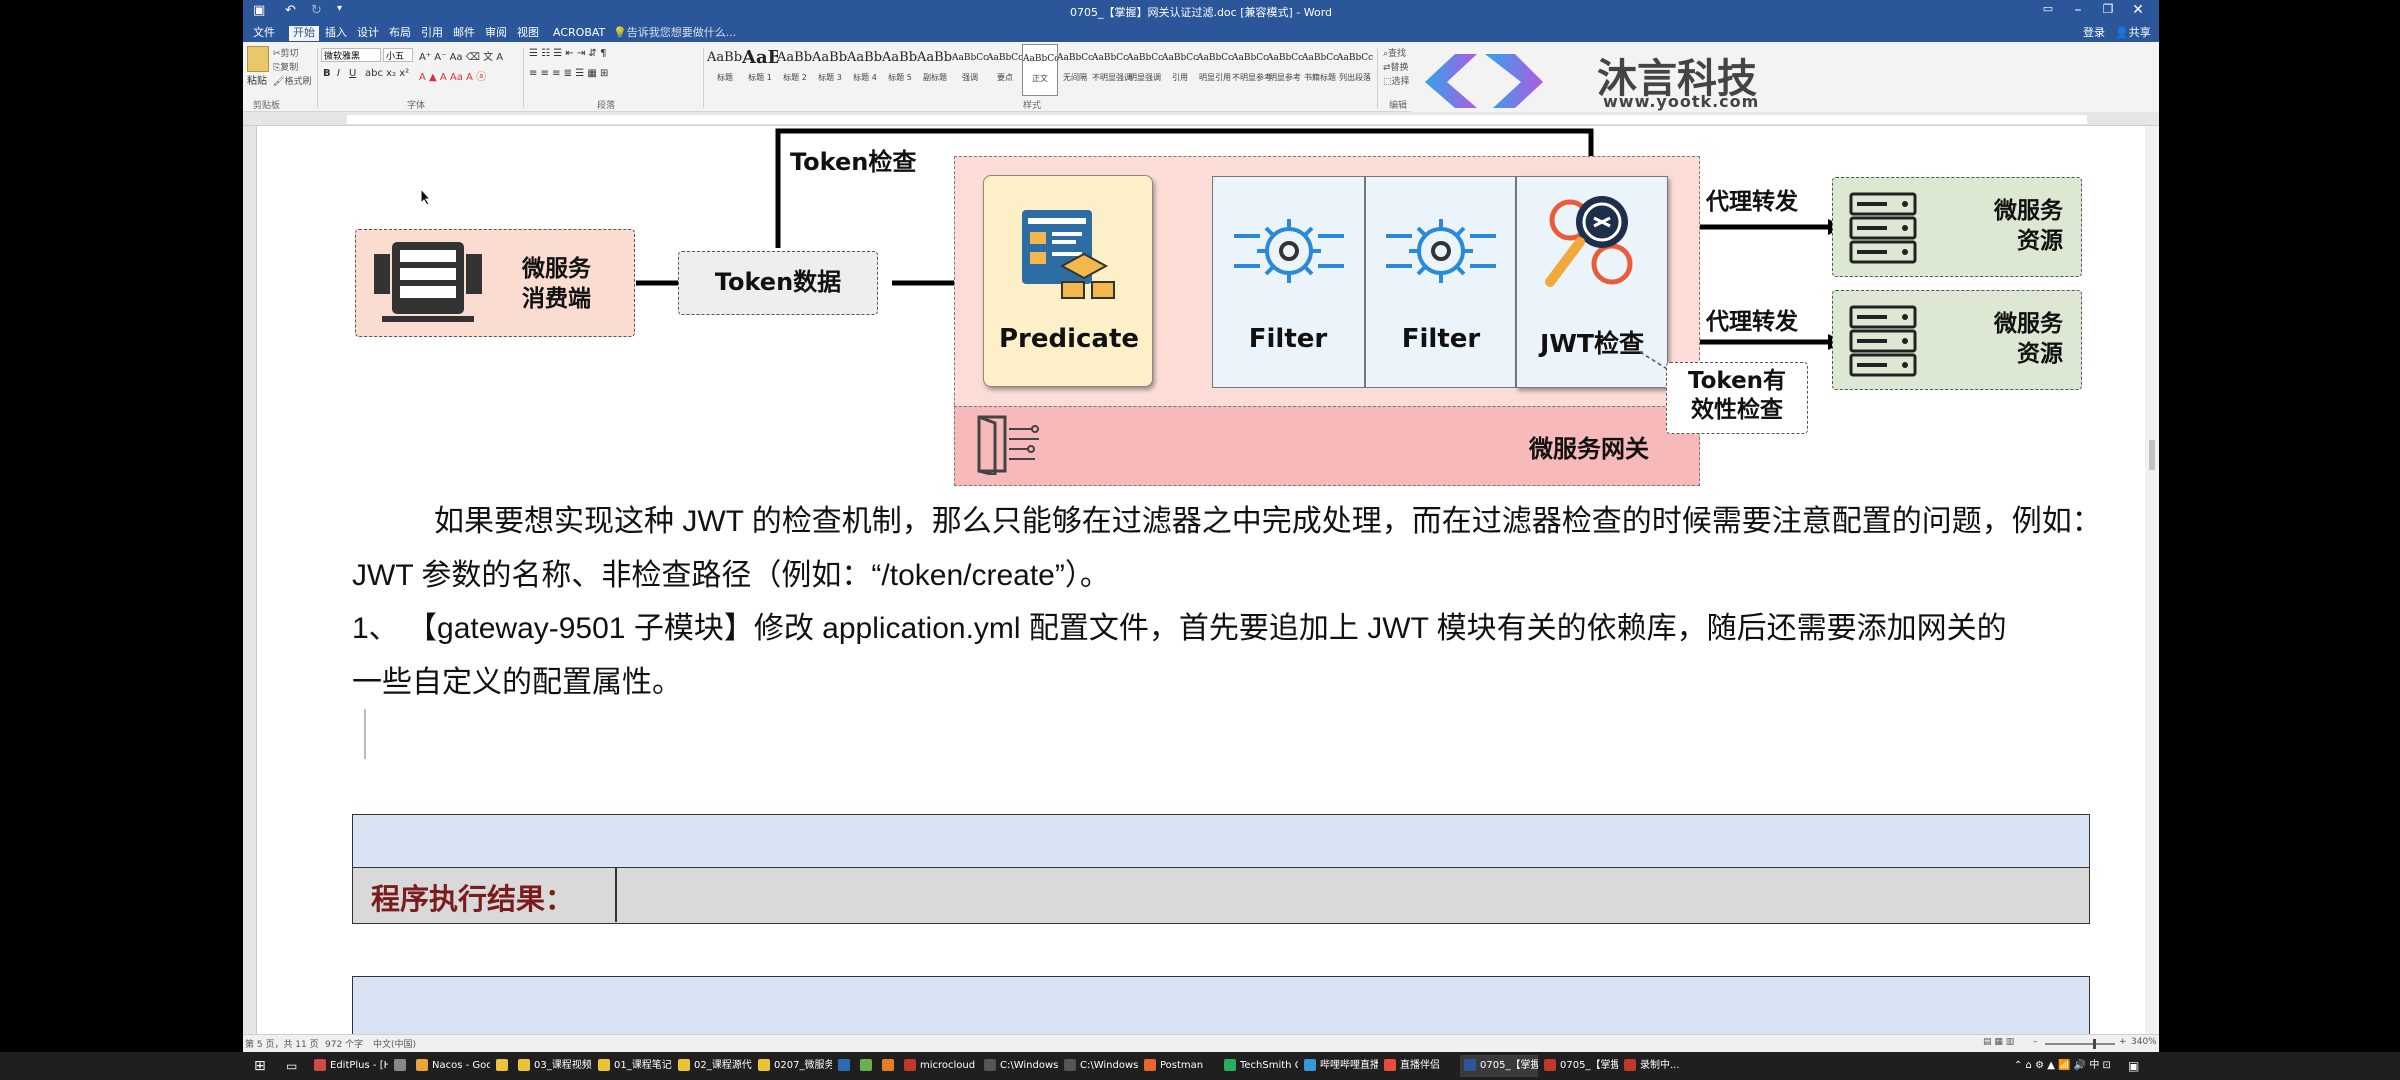 The width and height of the screenshot is (2400, 1080). I want to click on result-row: 程序执行结果：, so click(1221, 896).